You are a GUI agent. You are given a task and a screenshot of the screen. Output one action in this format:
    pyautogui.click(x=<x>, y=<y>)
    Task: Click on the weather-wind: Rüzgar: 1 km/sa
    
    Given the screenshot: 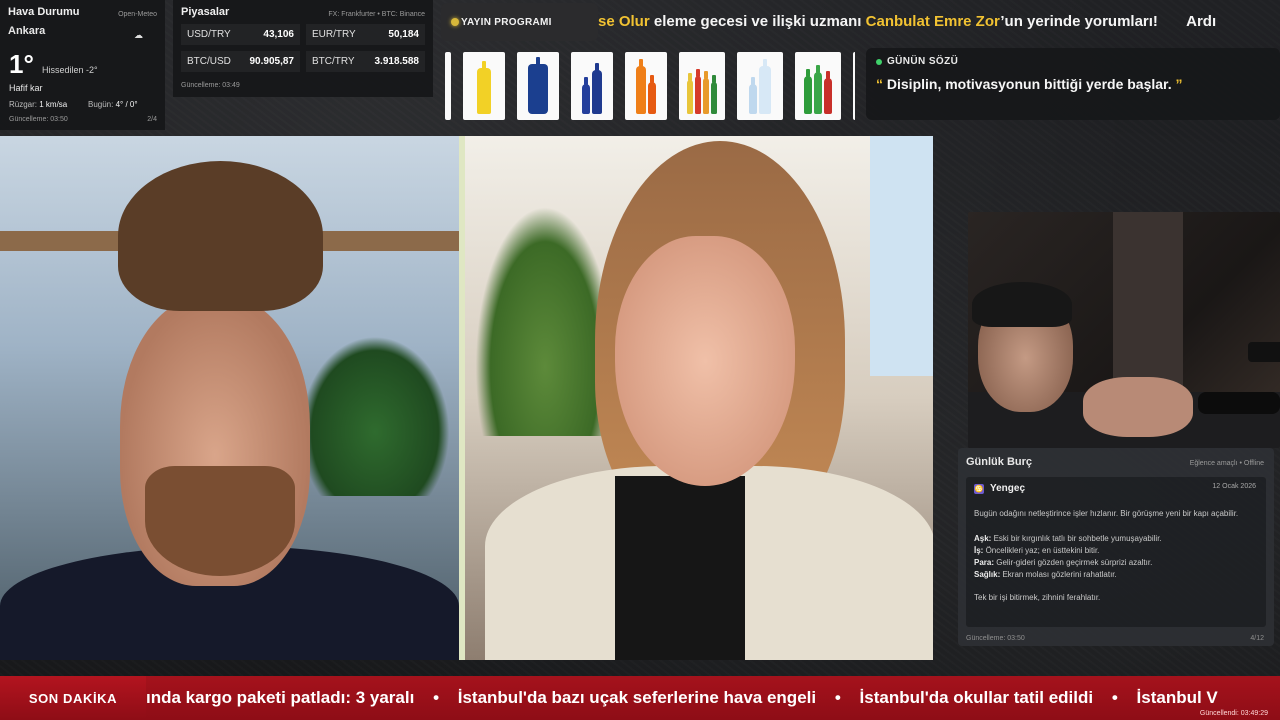 What is the action you would take?
    pyautogui.click(x=38, y=104)
    